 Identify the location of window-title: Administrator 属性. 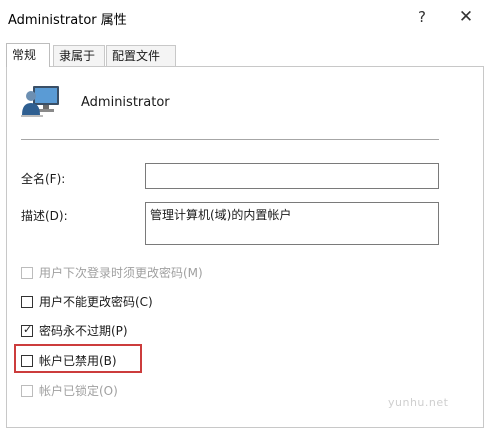
(67, 20).